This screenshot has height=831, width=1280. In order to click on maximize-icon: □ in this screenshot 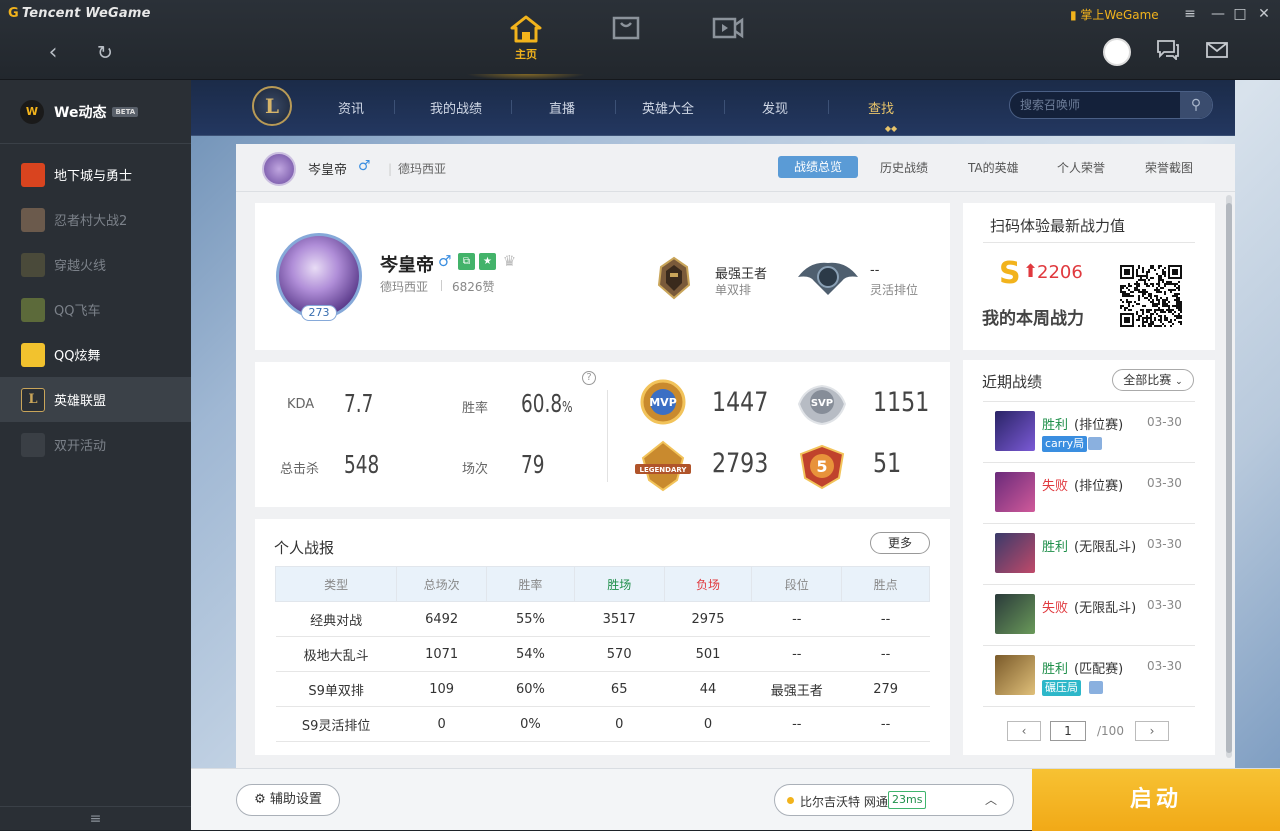, I will do `click(1240, 14)`.